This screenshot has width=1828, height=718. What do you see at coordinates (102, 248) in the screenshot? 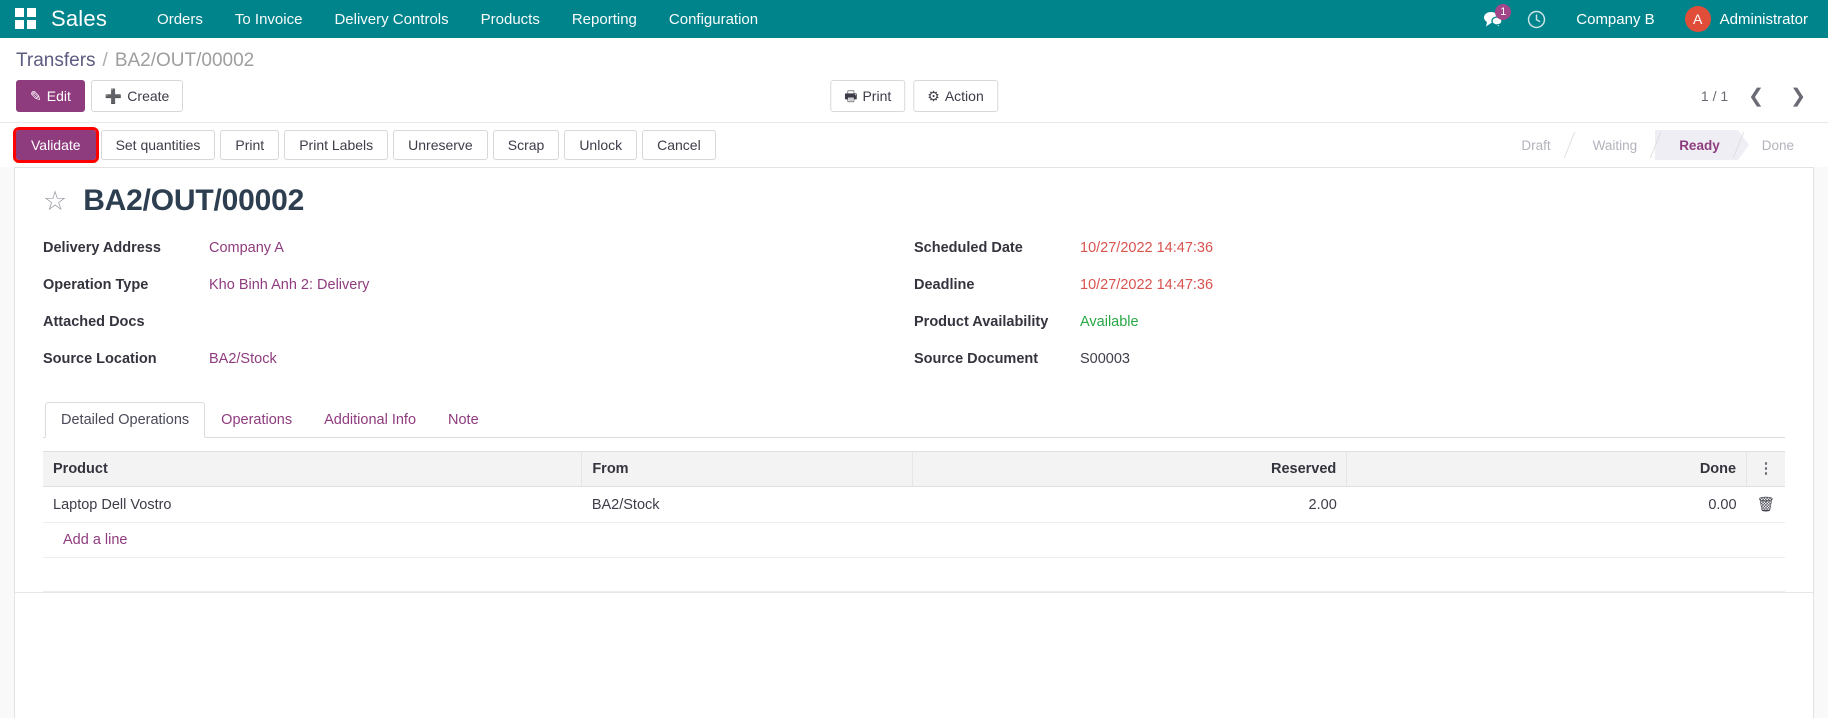
I see `field-delivery-address-label: Delivery Address` at bounding box center [102, 248].